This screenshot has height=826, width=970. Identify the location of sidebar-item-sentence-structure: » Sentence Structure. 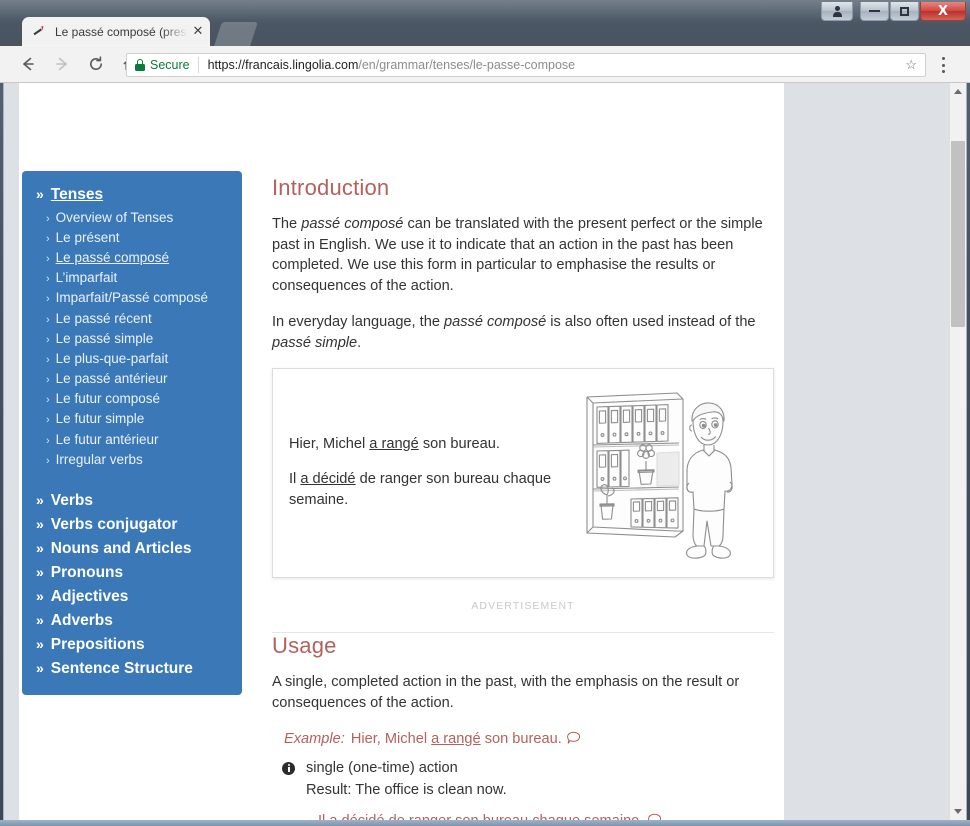
(132, 669).